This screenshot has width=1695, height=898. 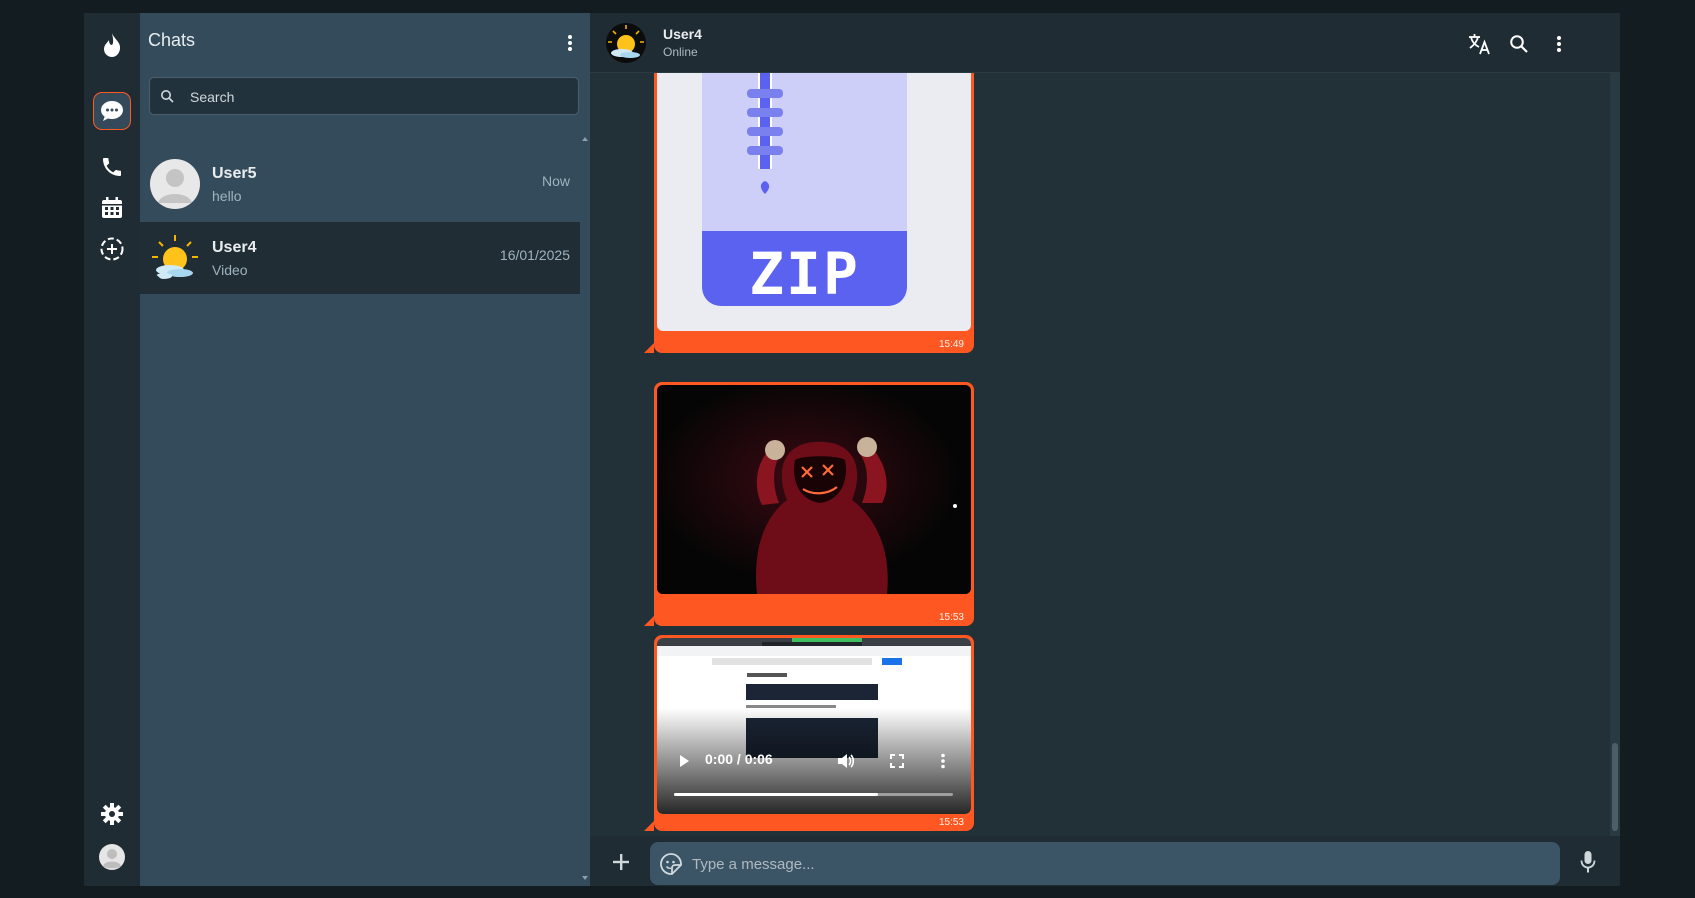 I want to click on mute-button, so click(x=846, y=763).